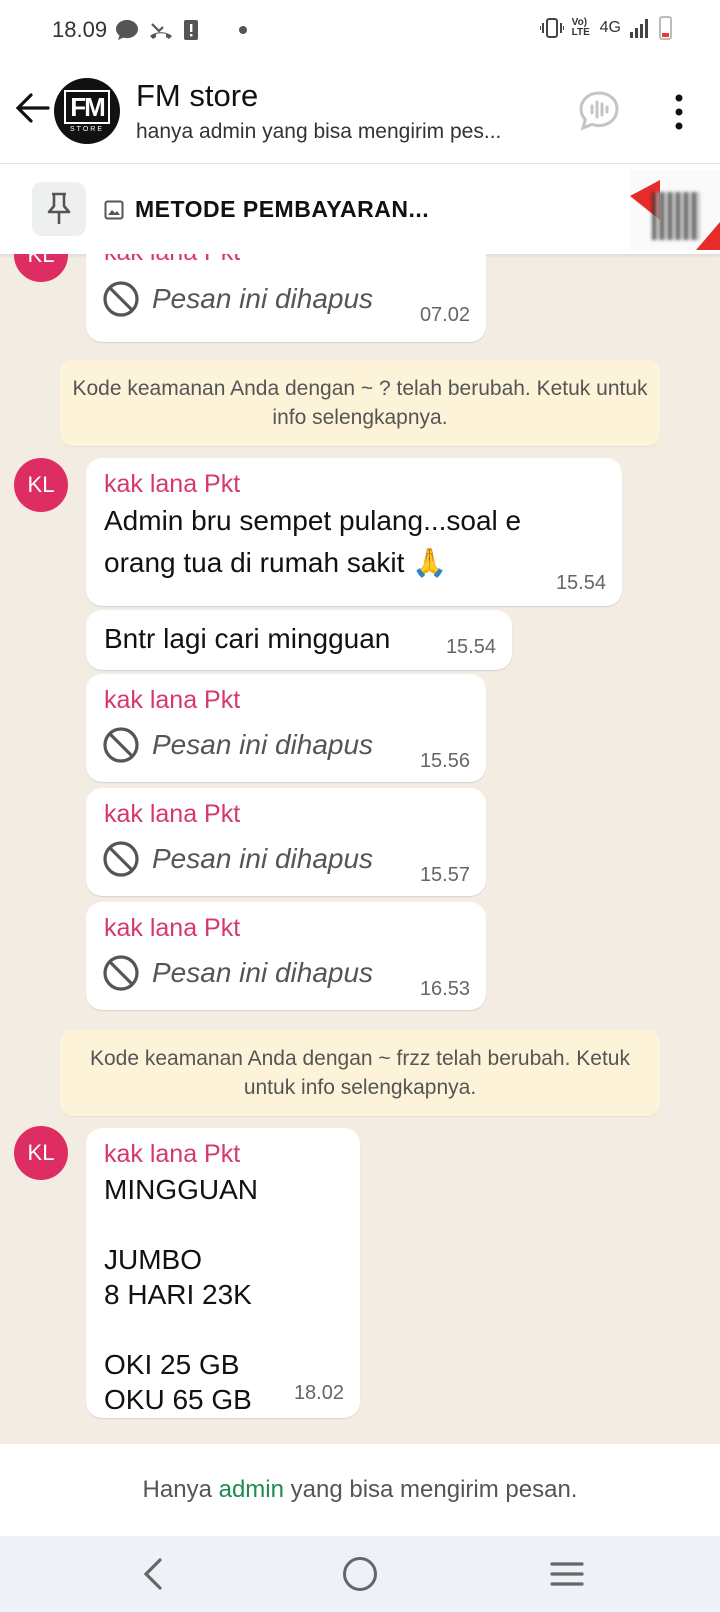 Image resolution: width=720 pixels, height=1612 pixels. I want to click on alert-icon, so click(191, 30).